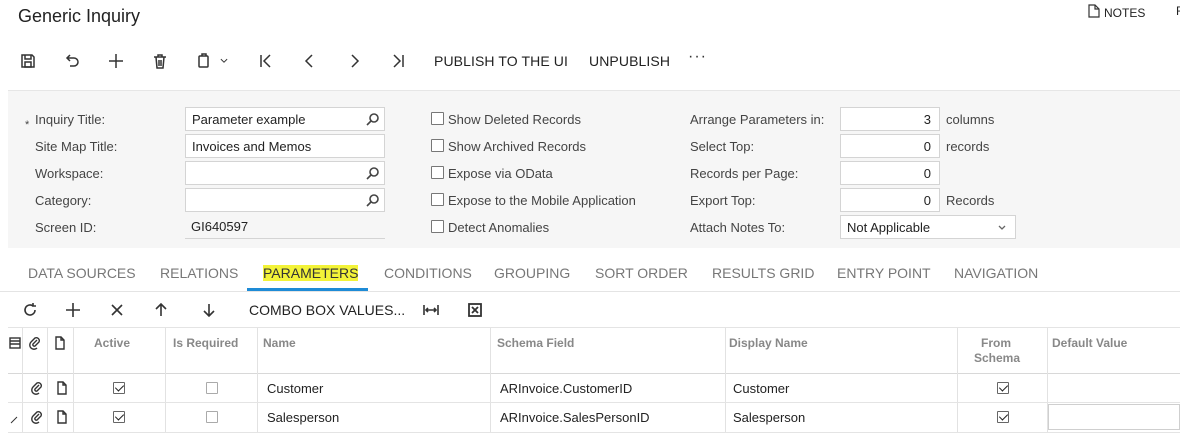 This screenshot has height=439, width=1180. Describe the element at coordinates (79, 16) in the screenshot. I see `page-title: Generic Inquiry` at that location.